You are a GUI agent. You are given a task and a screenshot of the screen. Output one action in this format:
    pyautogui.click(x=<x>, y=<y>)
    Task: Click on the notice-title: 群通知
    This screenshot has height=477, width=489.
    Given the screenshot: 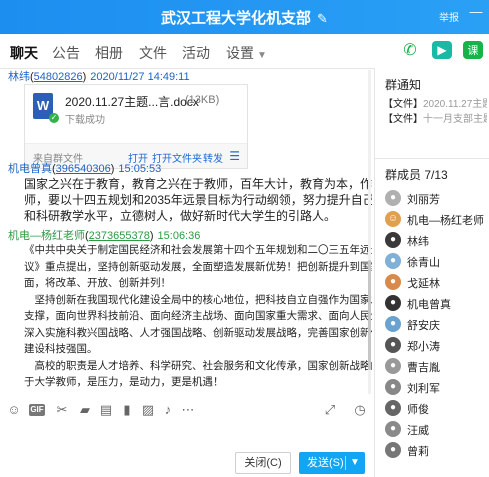 What is the action you would take?
    pyautogui.click(x=403, y=85)
    